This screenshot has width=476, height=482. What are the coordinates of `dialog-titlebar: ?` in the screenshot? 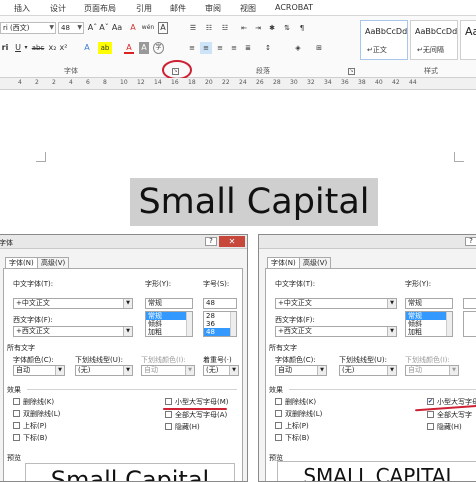 It's located at (367, 242).